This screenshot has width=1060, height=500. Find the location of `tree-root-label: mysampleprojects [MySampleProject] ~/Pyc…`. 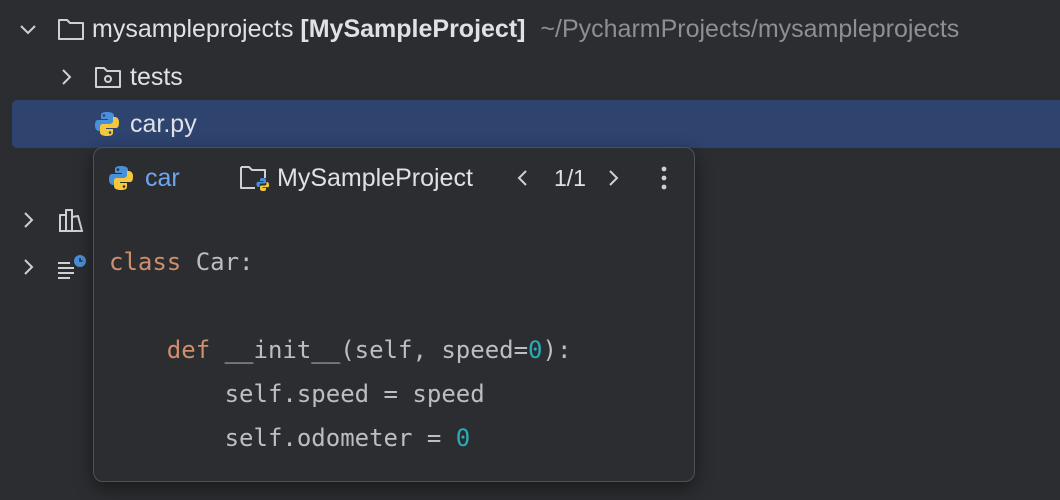

tree-root-label: mysampleprojects [MySampleProject] ~/Pyc… is located at coordinates (525, 29).